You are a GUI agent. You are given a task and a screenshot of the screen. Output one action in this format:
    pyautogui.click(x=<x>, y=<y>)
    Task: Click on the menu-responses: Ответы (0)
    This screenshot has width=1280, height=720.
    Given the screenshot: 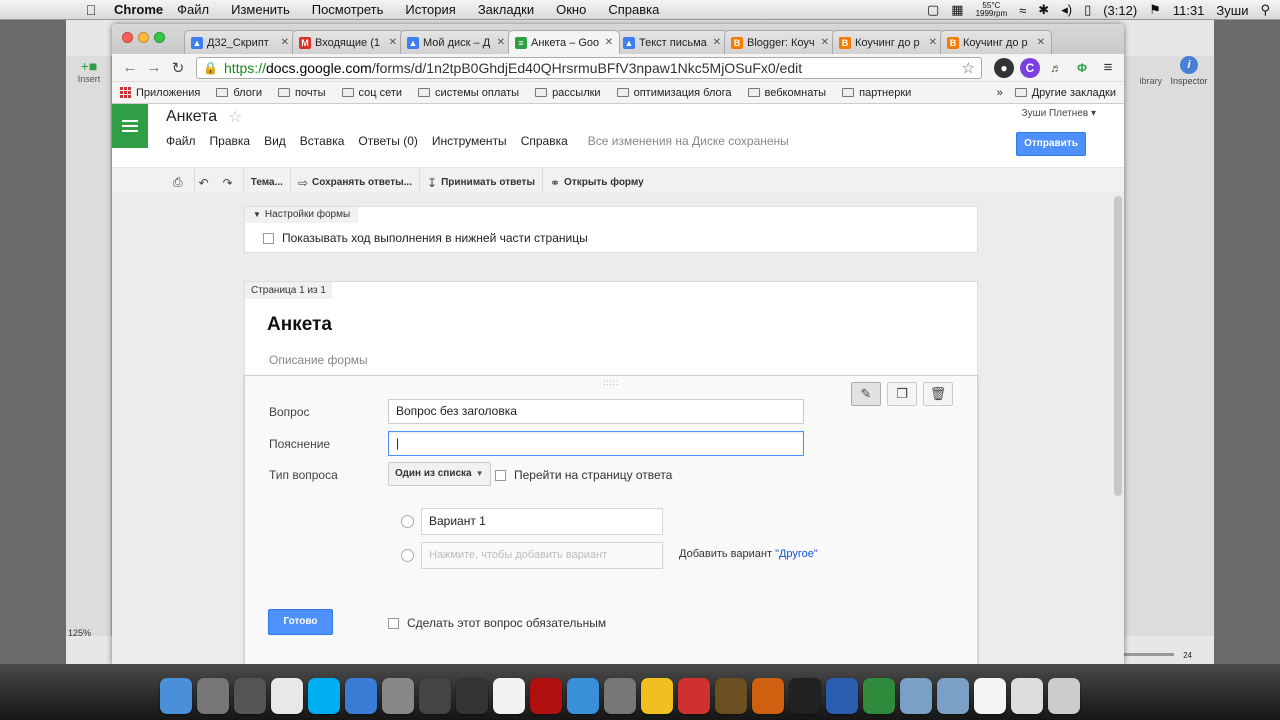 What is the action you would take?
    pyautogui.click(x=387, y=141)
    